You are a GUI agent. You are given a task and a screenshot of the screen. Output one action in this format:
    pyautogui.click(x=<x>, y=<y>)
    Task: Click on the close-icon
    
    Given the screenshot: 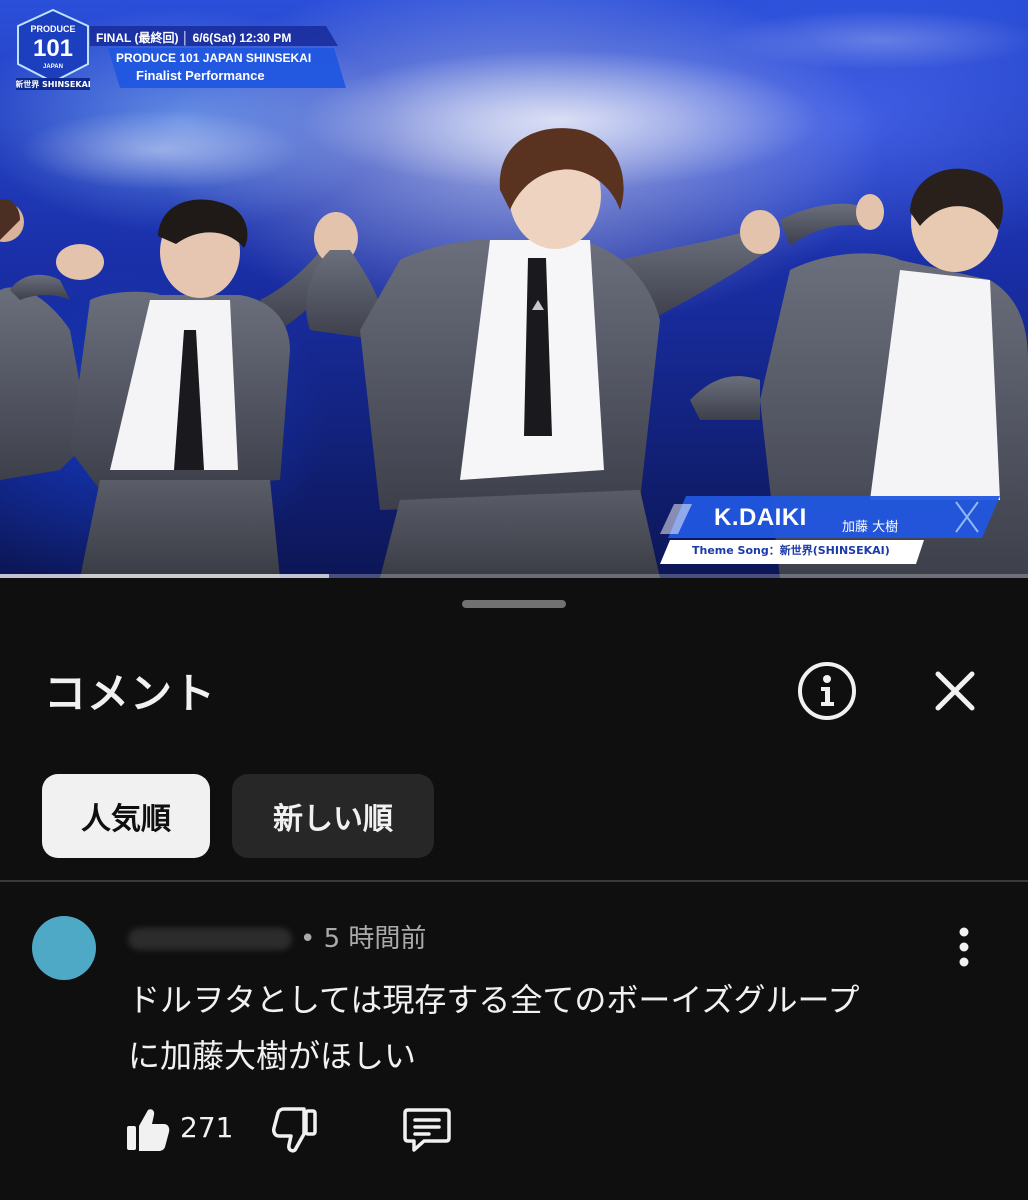 What is the action you would take?
    pyautogui.click(x=955, y=691)
    